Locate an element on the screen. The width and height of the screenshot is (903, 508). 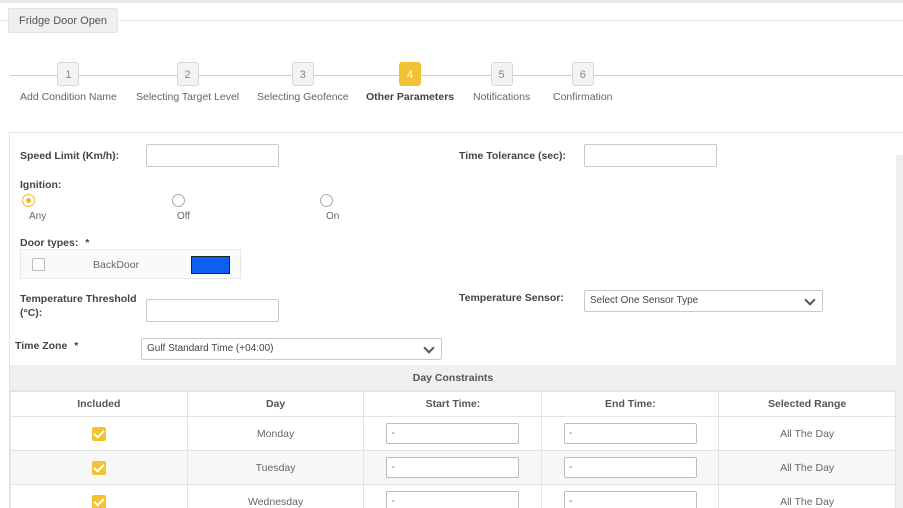
wizard-step-5: 5 Notifications is located at coordinates (501, 82).